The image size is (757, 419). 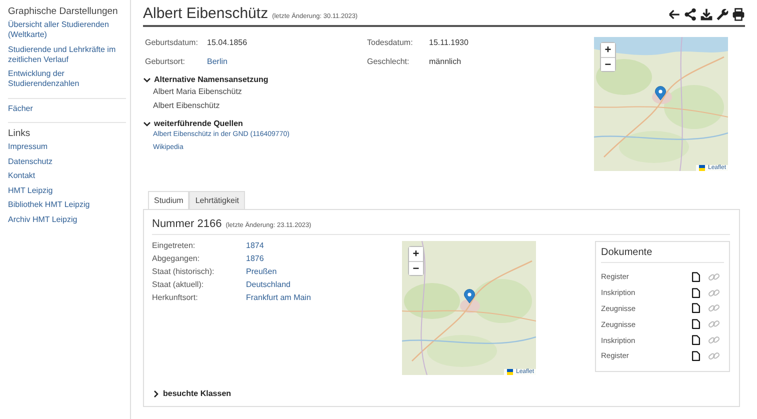 I want to click on sidebar-link: Archiv HMT Leipzig, so click(x=67, y=219).